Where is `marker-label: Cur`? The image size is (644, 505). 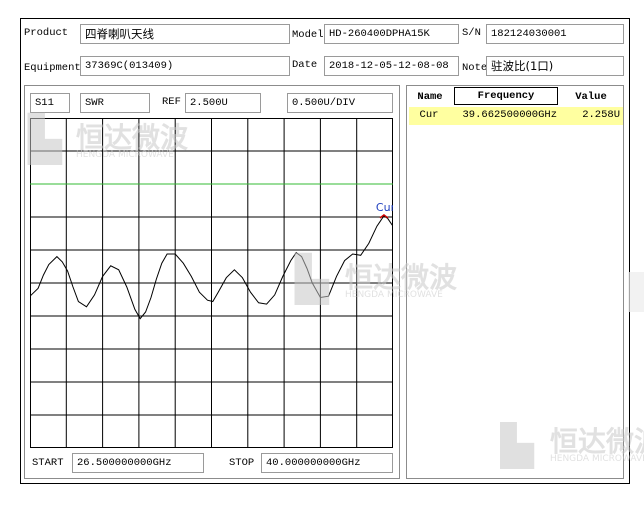
marker-label: Cur is located at coordinates (384, 207).